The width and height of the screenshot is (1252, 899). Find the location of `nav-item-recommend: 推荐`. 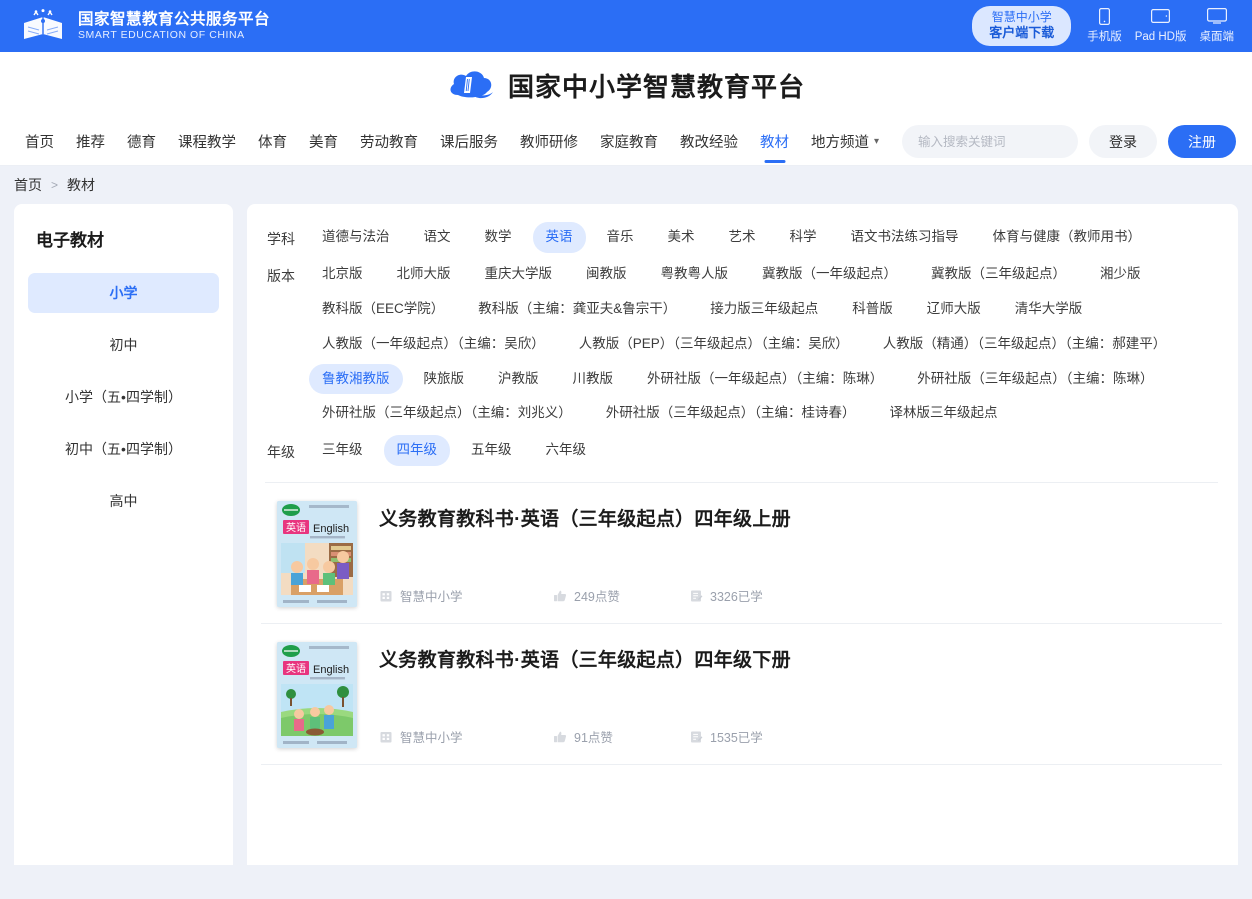

nav-item-recommend: 推荐 is located at coordinates (90, 141).